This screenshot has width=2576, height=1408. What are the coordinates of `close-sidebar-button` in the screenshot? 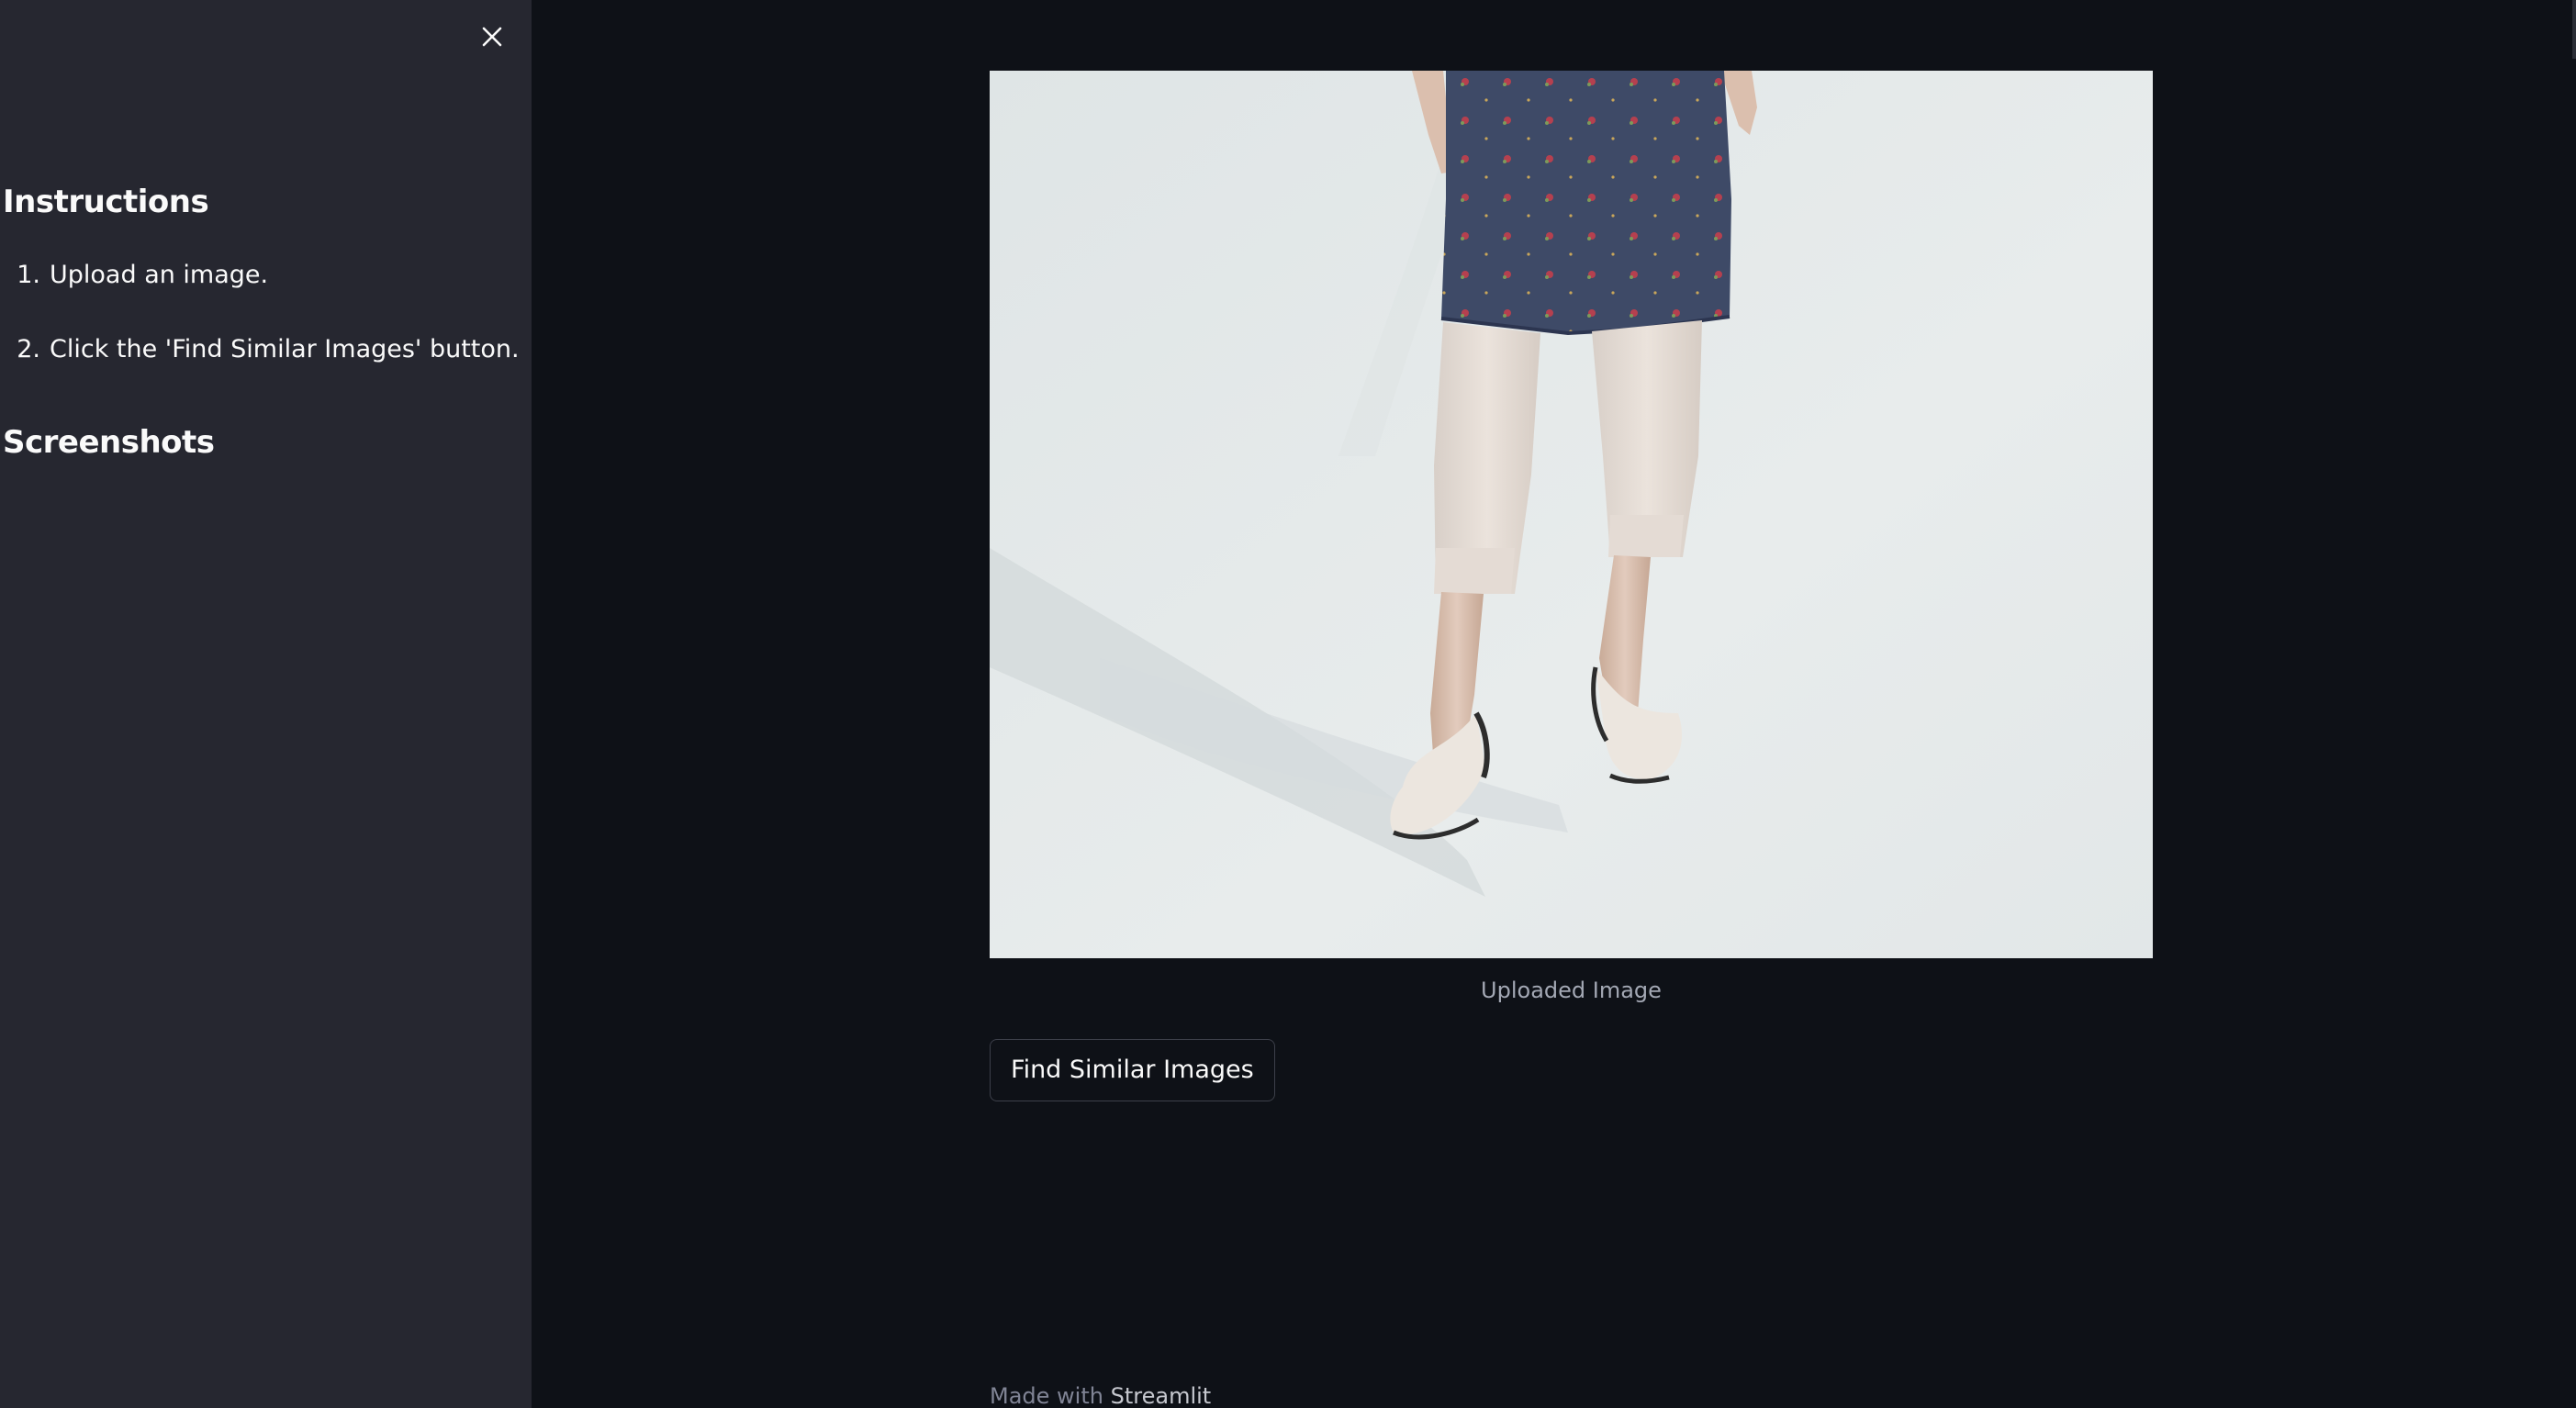 It's located at (492, 37).